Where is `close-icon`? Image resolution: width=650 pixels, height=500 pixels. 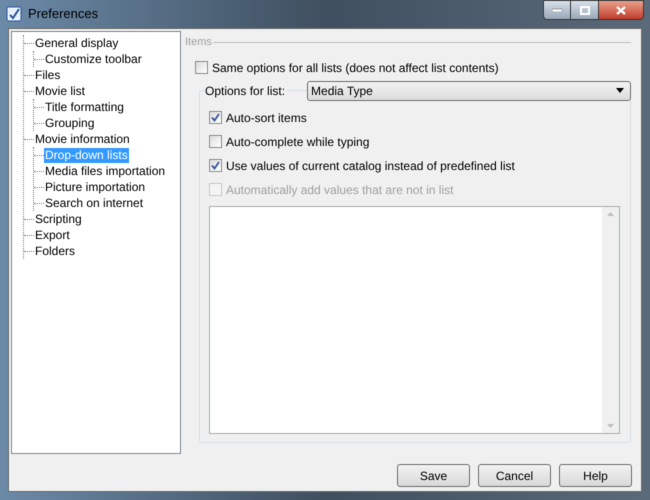 close-icon is located at coordinates (621, 10).